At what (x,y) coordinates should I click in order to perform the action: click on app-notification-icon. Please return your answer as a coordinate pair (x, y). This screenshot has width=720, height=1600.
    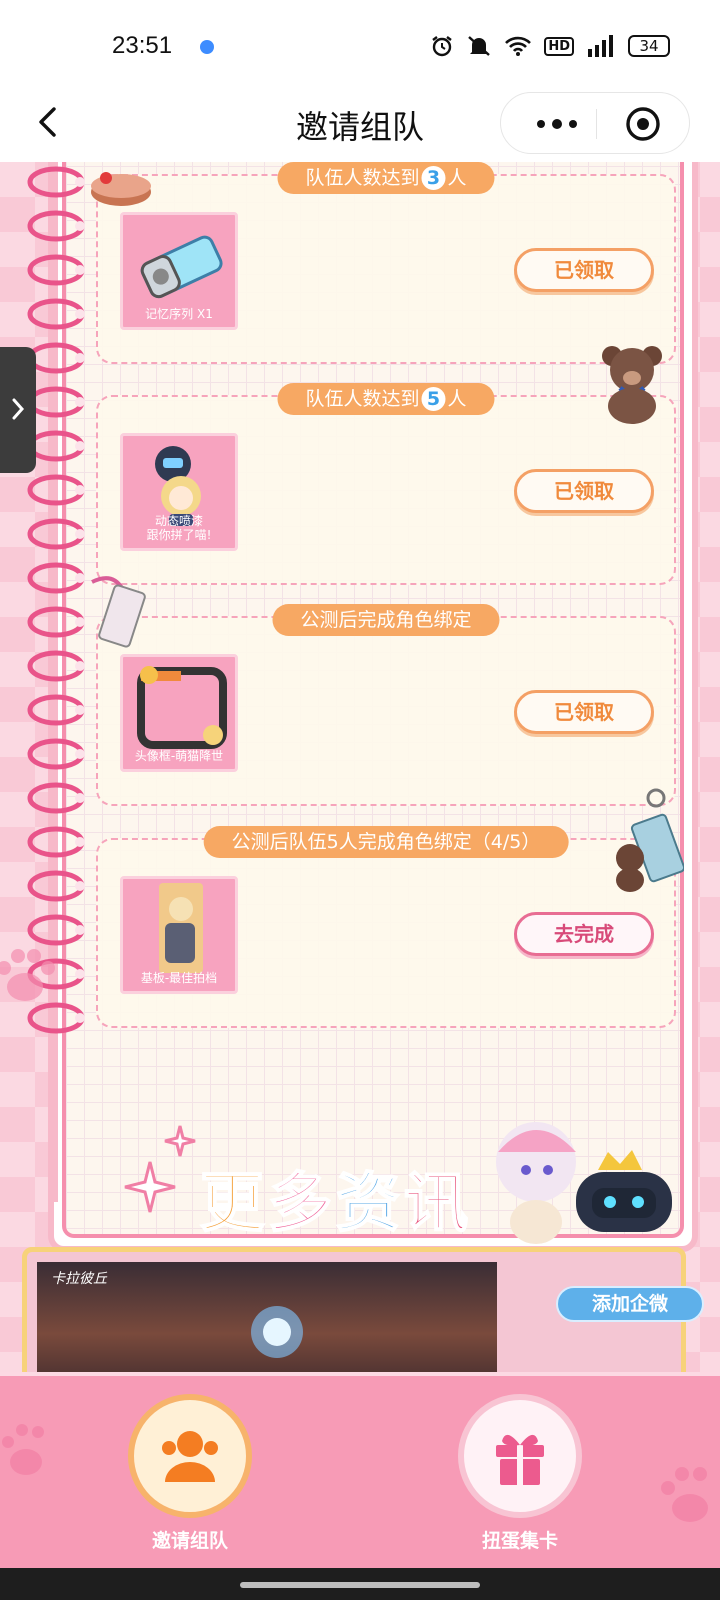
    Looking at the image, I should click on (207, 47).